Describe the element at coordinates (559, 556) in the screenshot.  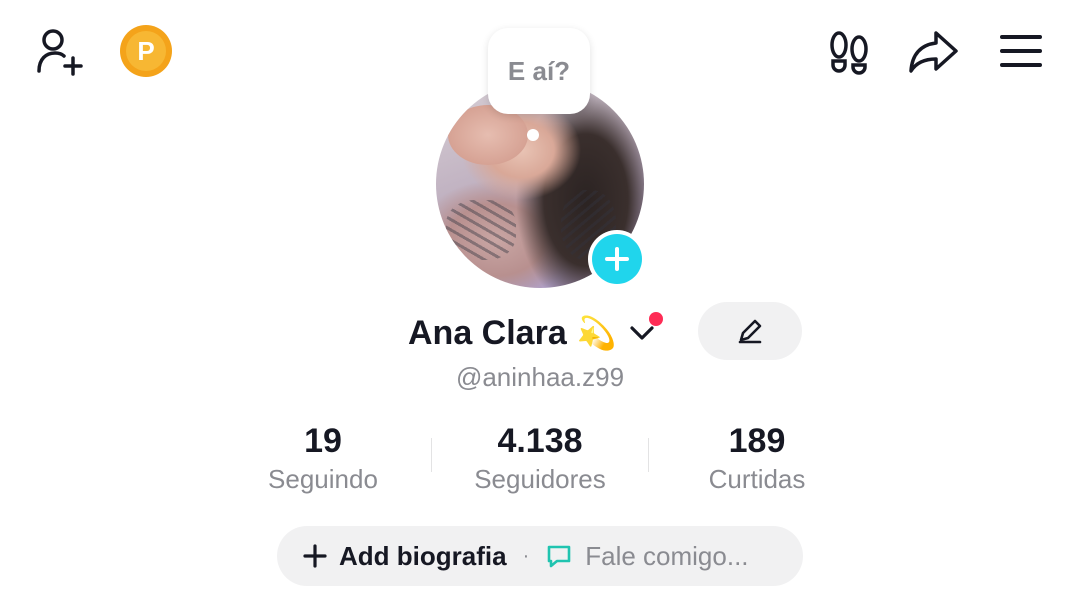
I see `chat-bubble-icon` at that location.